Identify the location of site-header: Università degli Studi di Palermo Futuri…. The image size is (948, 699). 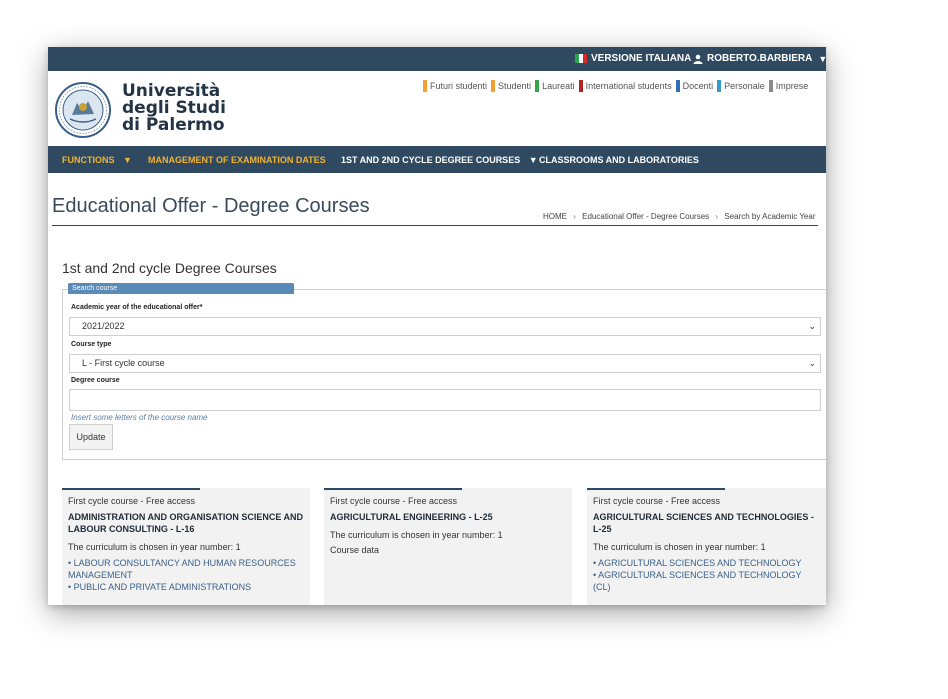
(437, 108).